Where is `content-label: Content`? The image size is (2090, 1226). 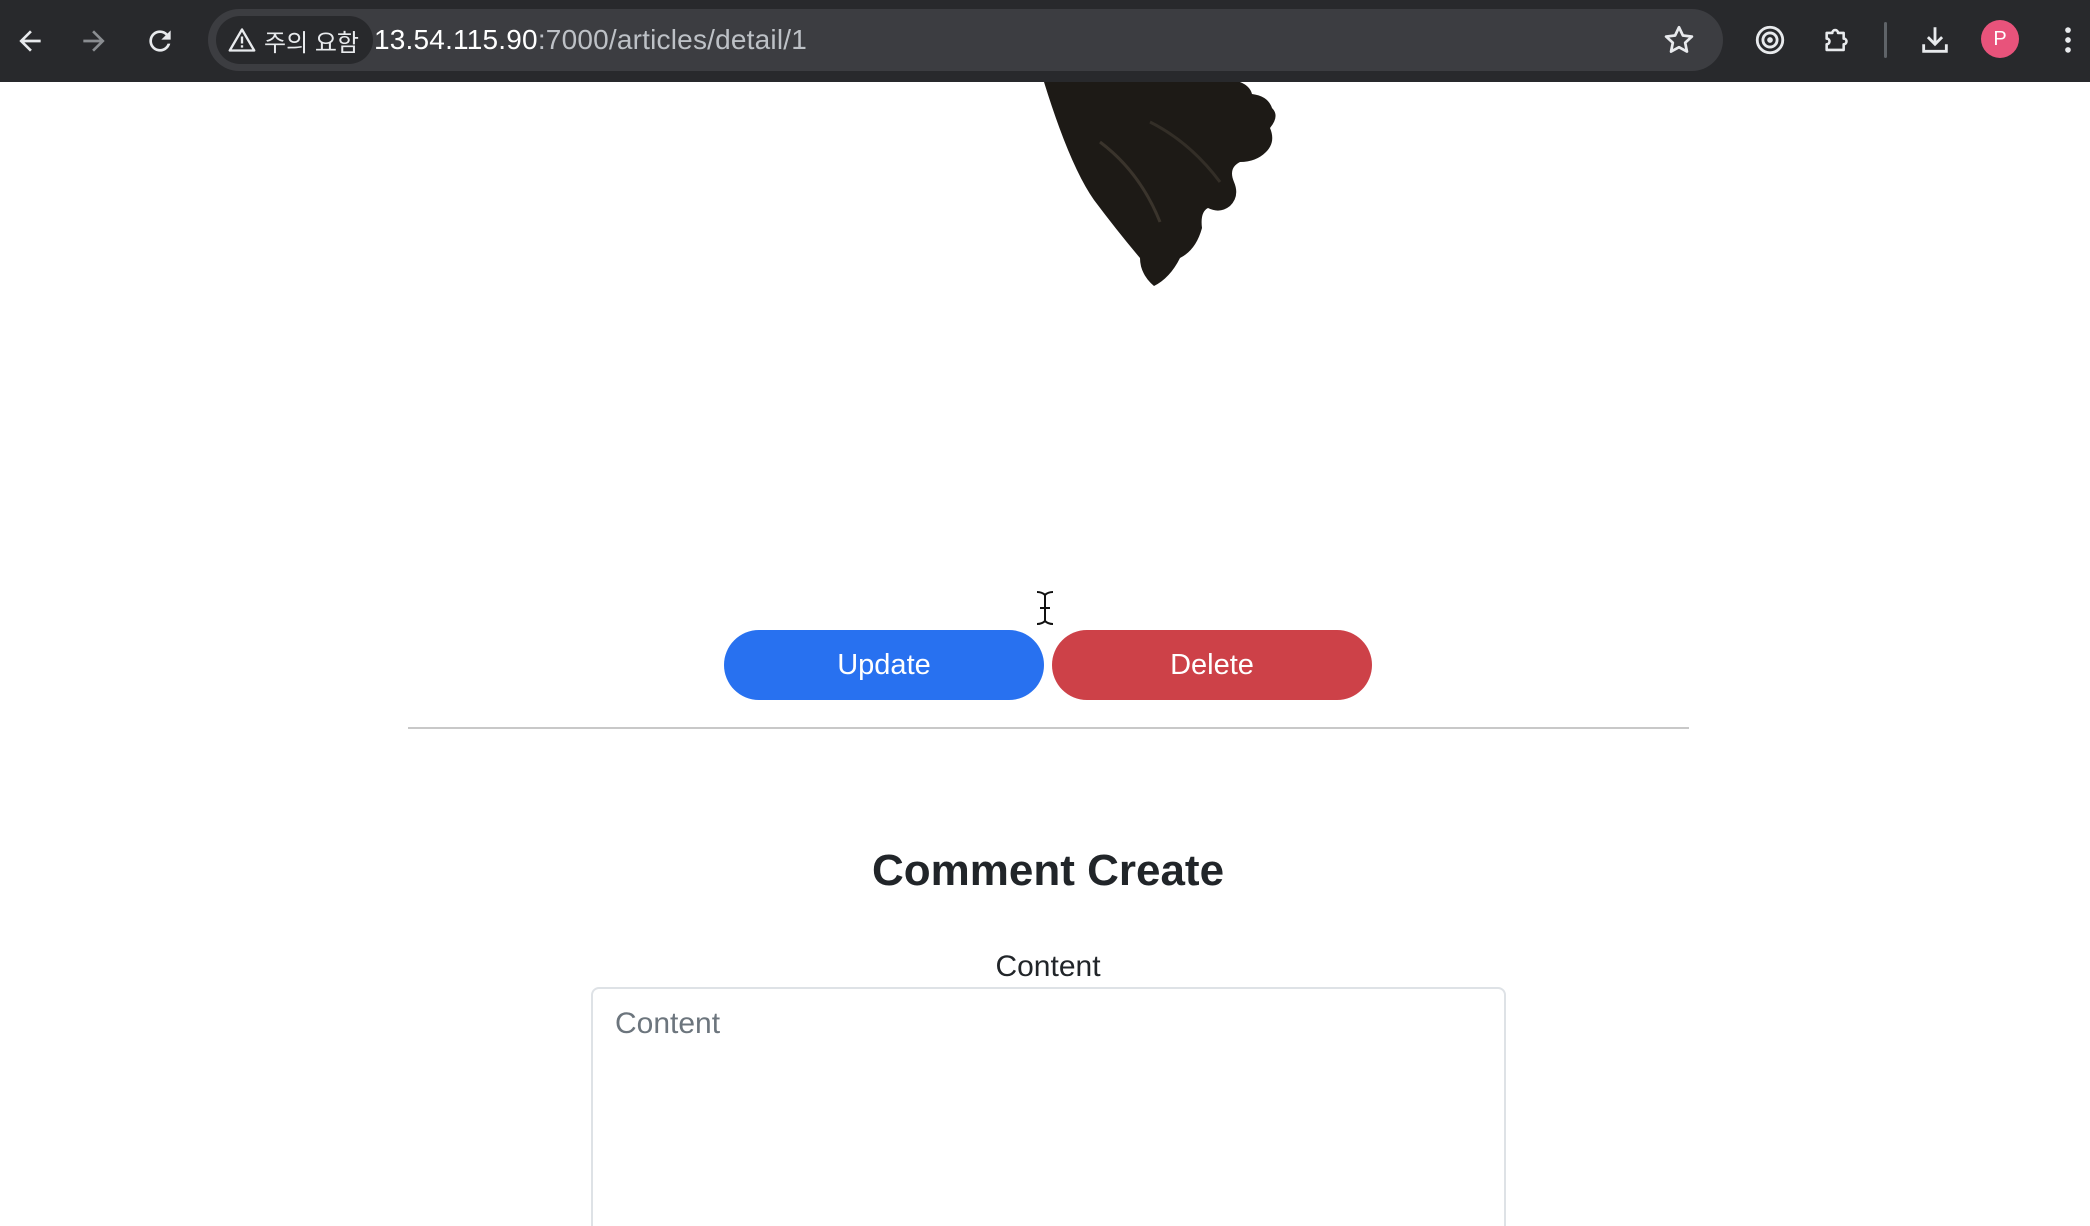 content-label: Content is located at coordinates (1048, 966).